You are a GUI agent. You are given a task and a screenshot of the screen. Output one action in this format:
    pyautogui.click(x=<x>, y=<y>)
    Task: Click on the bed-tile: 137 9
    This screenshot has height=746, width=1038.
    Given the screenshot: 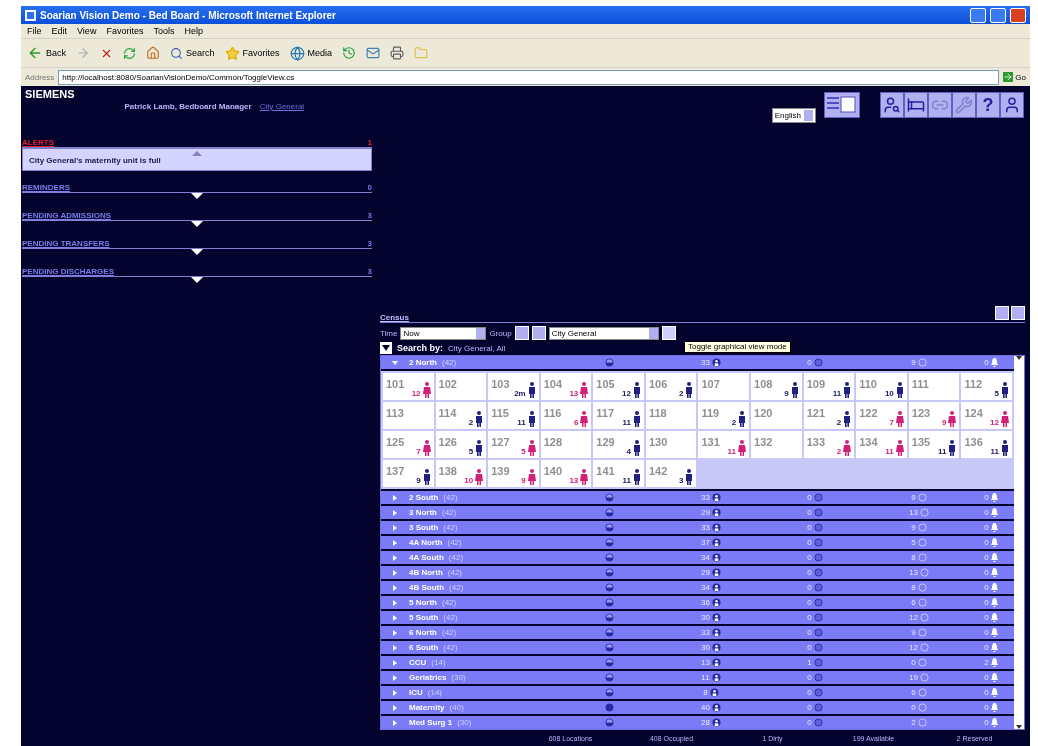 What is the action you would take?
    pyautogui.click(x=408, y=473)
    